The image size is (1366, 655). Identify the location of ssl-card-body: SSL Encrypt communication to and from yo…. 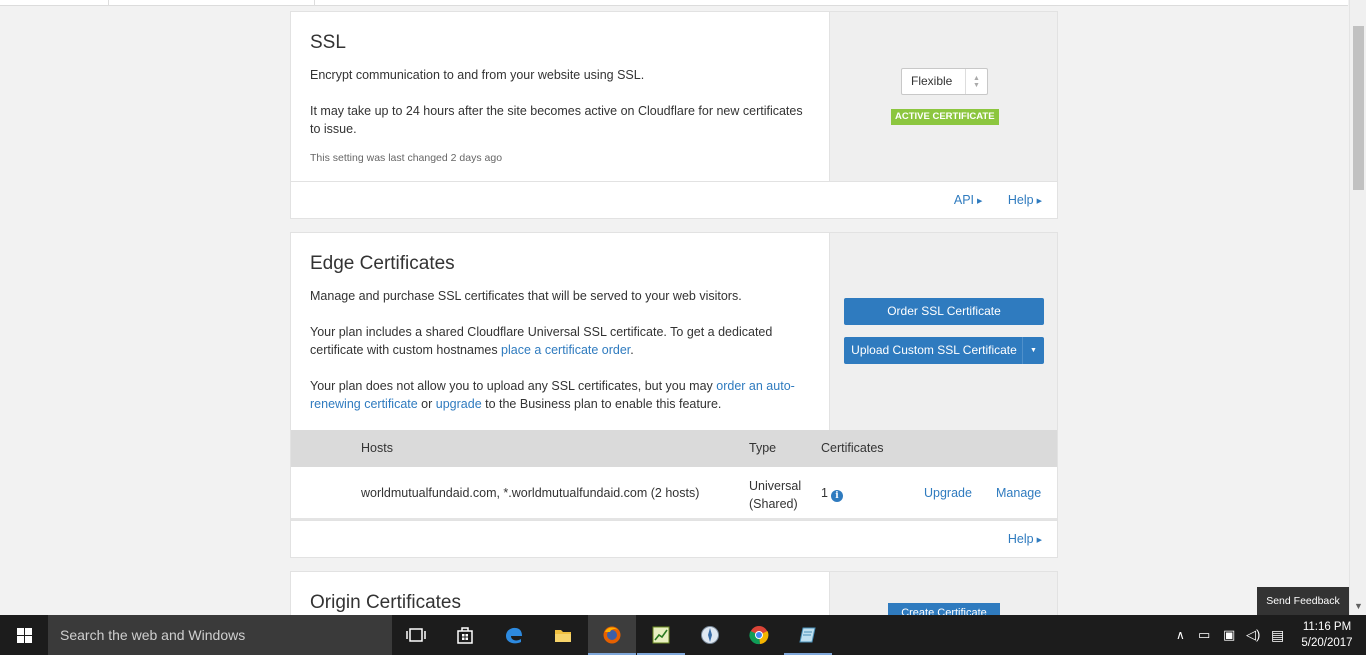
(560, 97).